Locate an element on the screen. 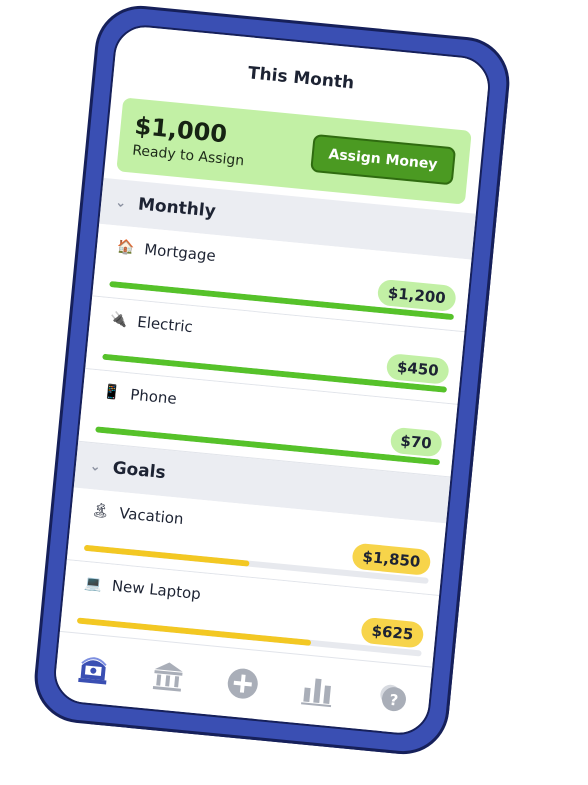  group-name: Goals is located at coordinates (139, 471).